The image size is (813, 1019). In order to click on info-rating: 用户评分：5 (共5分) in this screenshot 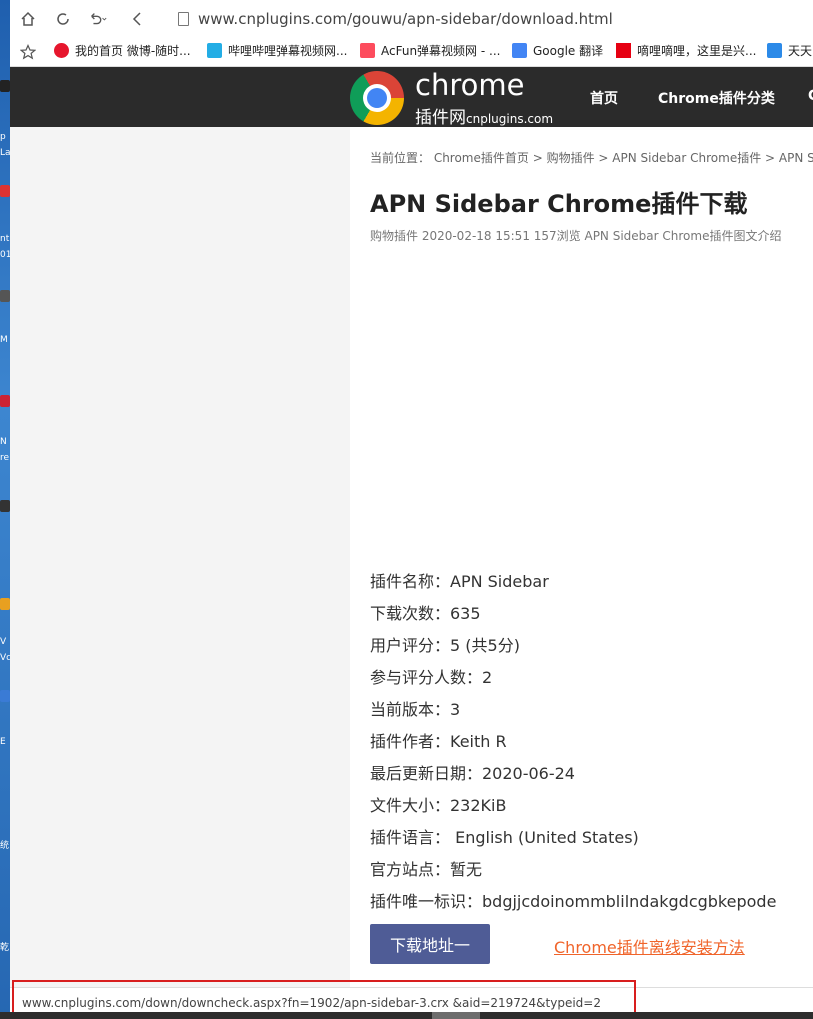, I will do `click(445, 645)`.